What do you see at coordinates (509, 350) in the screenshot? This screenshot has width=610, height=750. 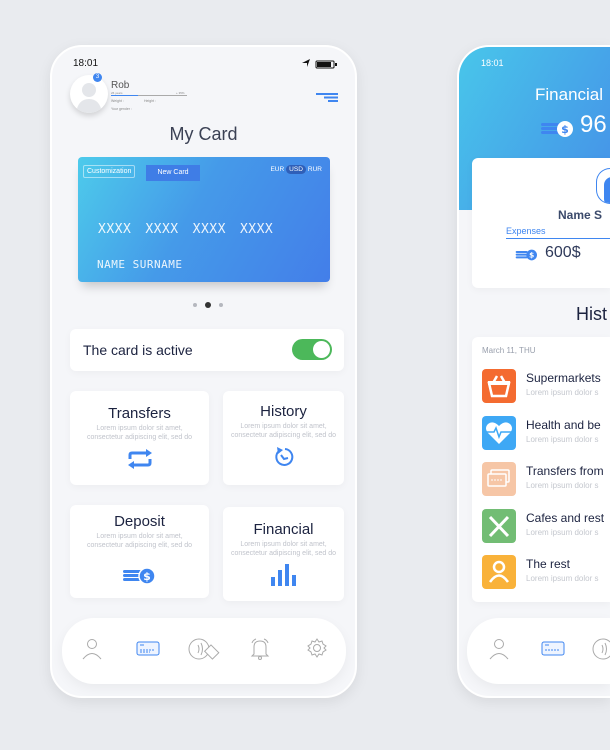 I see `history-date: March 11, THU` at bounding box center [509, 350].